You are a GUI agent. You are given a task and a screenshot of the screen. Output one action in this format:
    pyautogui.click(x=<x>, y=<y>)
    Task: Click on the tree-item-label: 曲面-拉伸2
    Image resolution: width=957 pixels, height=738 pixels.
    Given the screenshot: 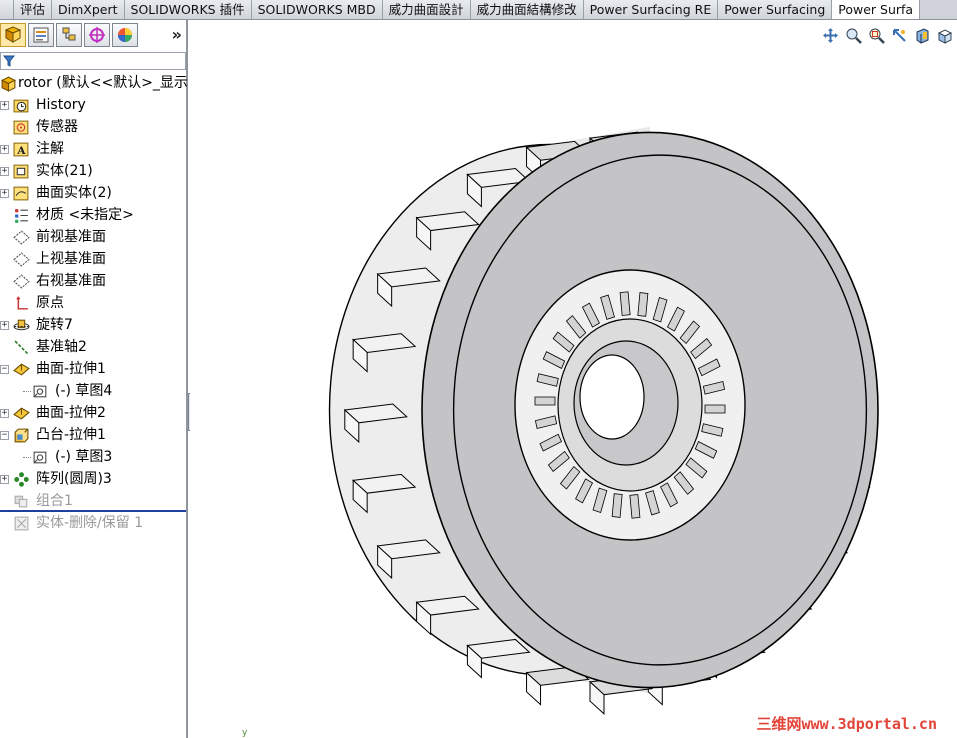 What is the action you would take?
    pyautogui.click(x=71, y=413)
    